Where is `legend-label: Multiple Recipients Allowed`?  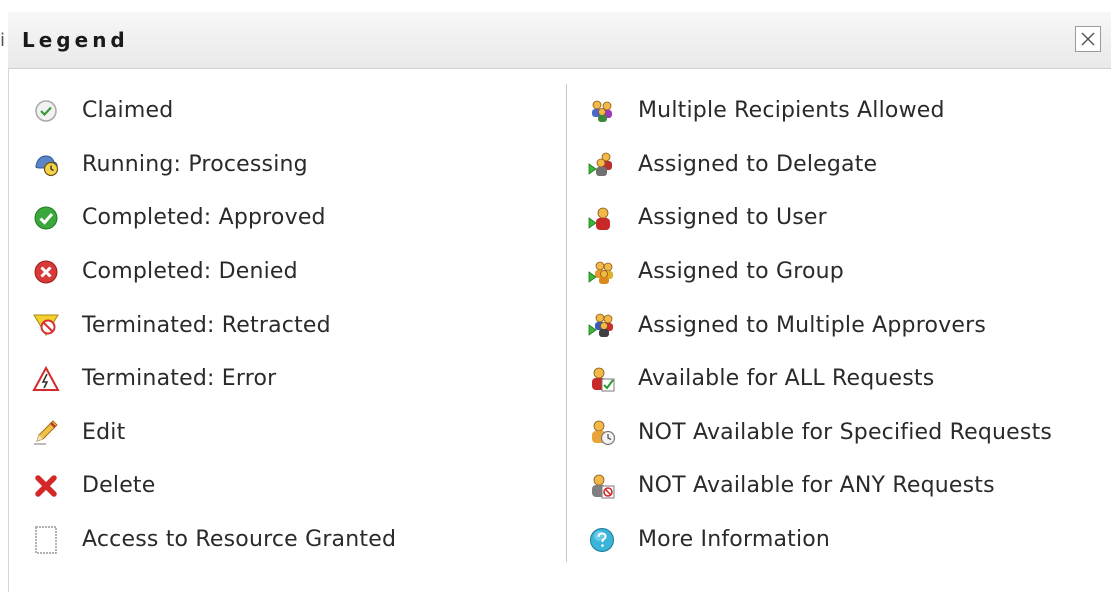
legend-label: Multiple Recipients Allowed is located at coordinates (791, 111).